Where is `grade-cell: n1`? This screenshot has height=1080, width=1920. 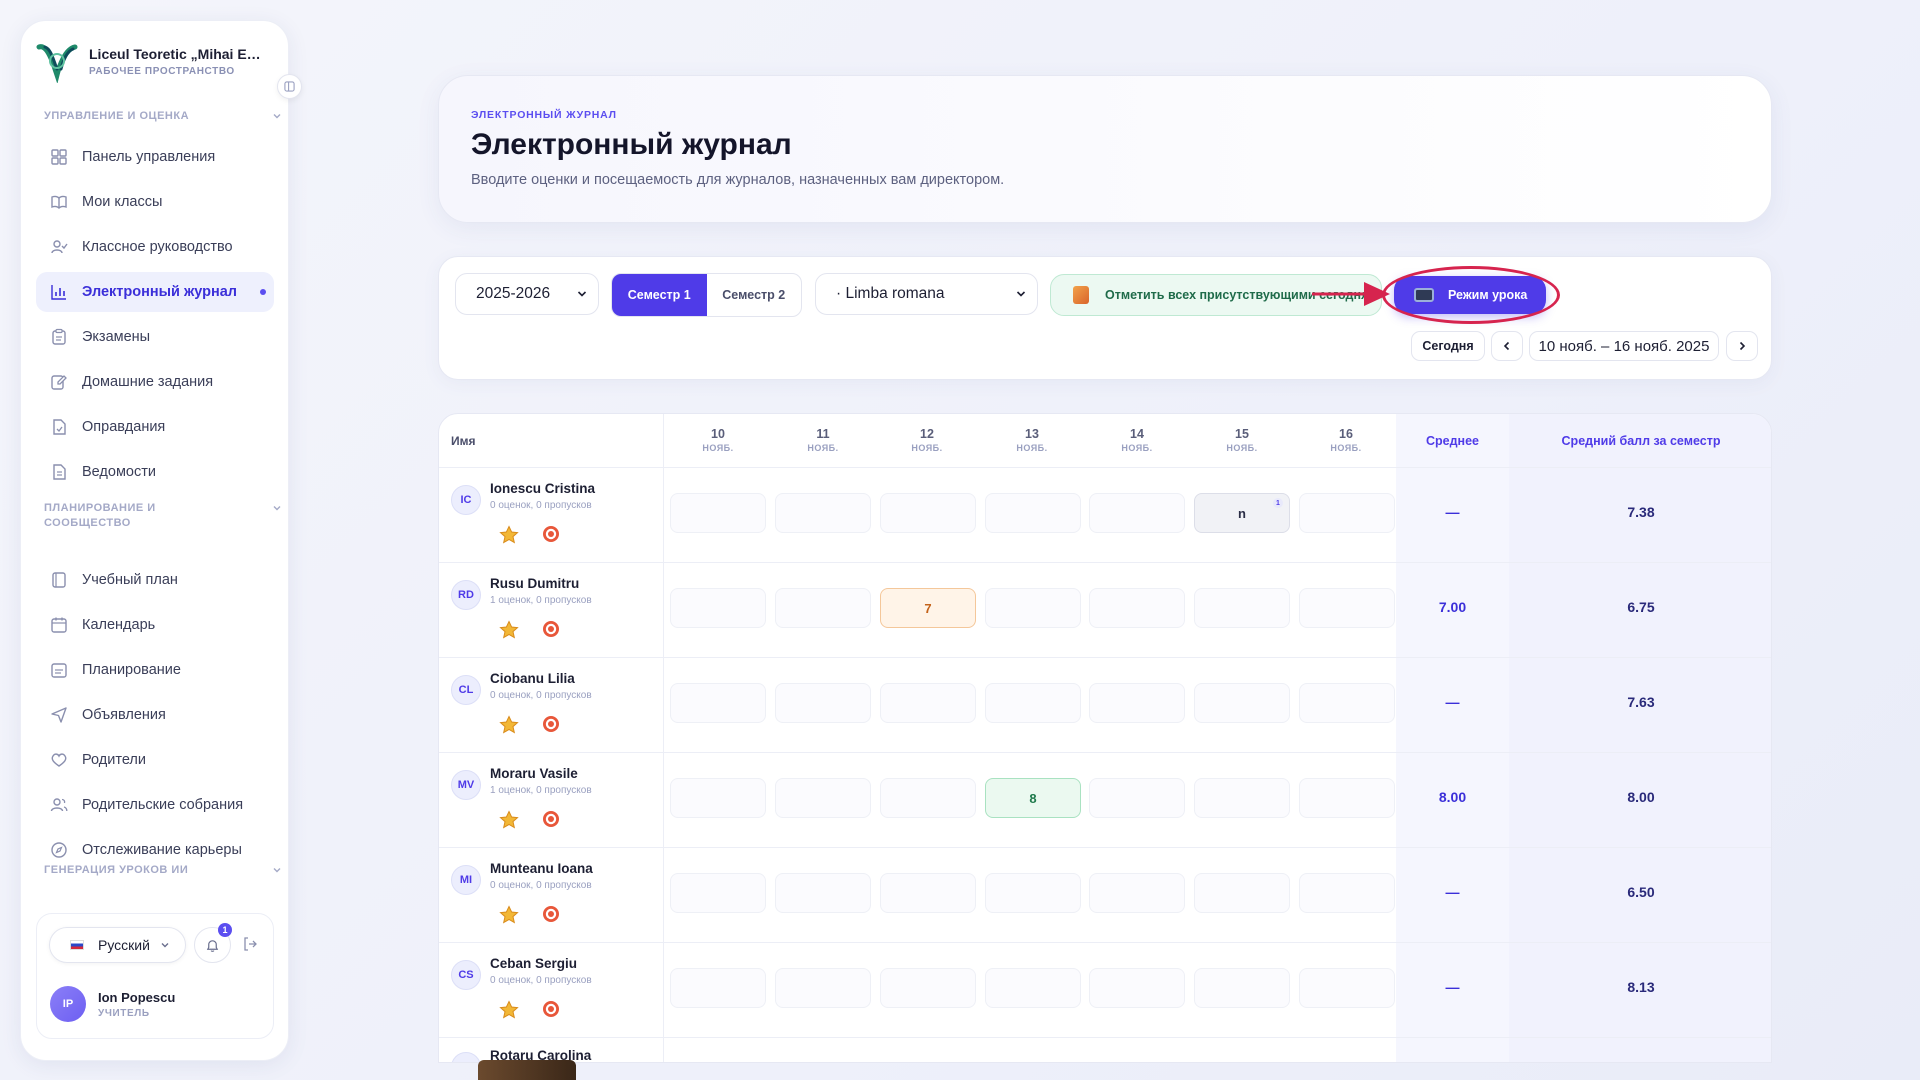 grade-cell: n1 is located at coordinates (1242, 513).